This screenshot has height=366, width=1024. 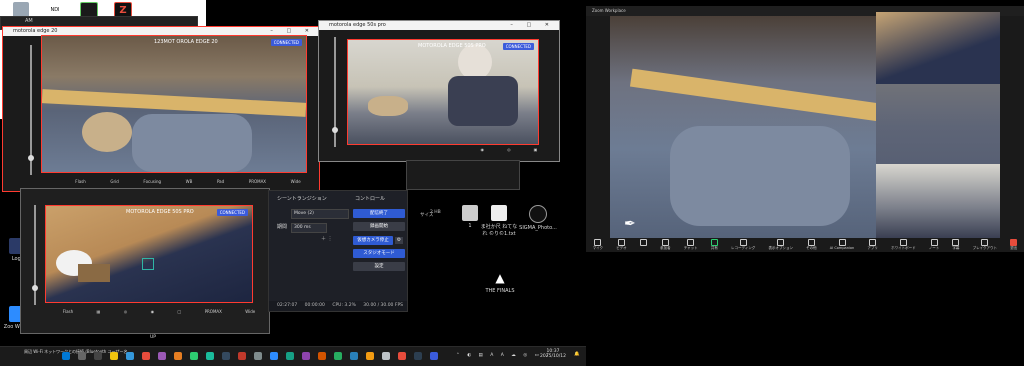 What do you see at coordinates (82, 356) in the screenshot?
I see `search-icon` at bounding box center [82, 356].